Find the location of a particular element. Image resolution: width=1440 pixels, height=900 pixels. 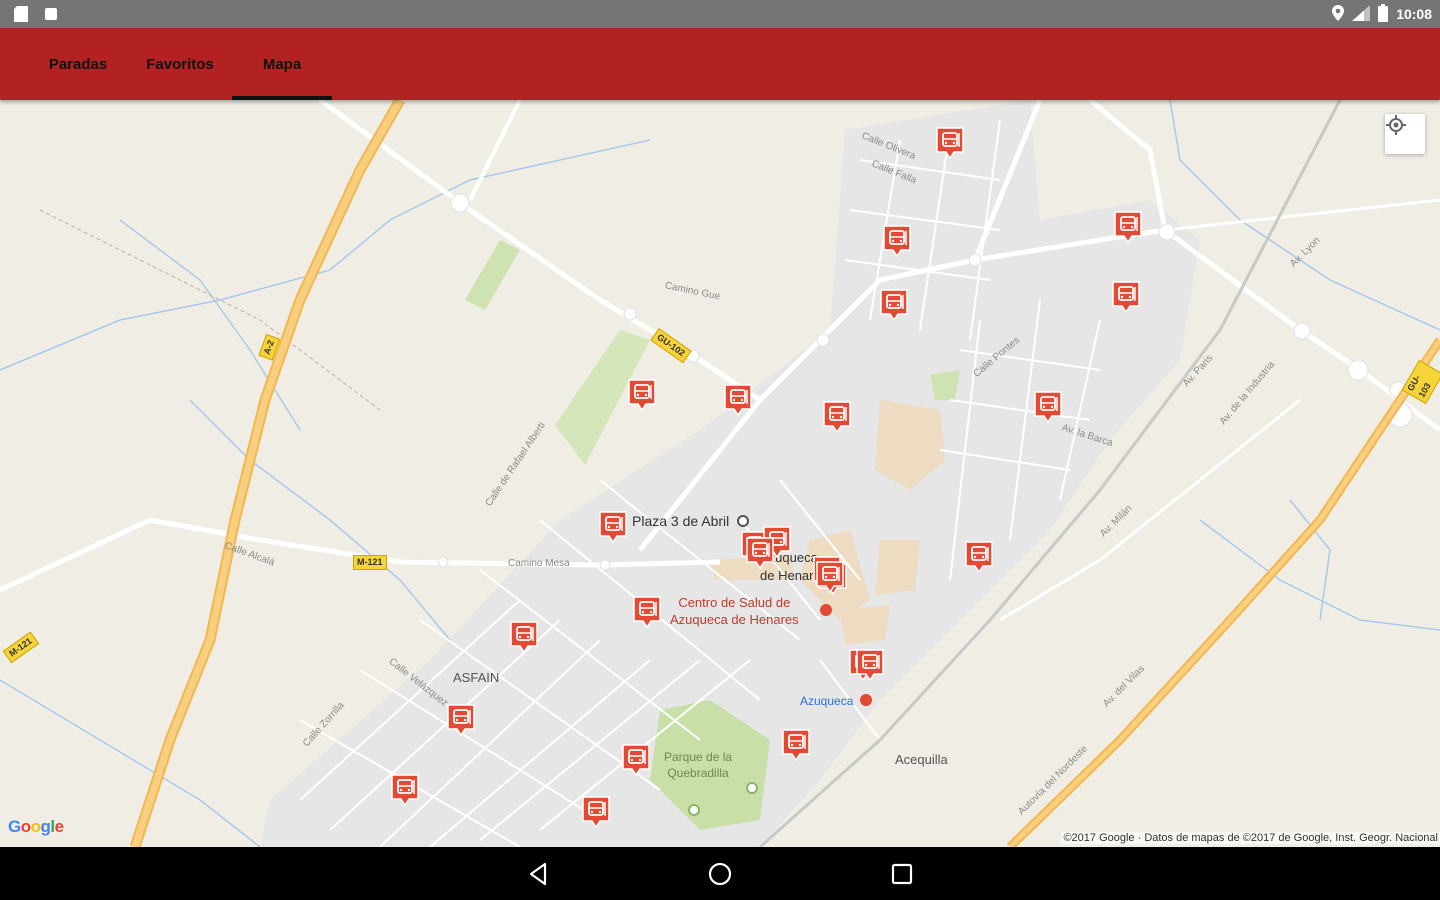

plaza-icon is located at coordinates (743, 521).